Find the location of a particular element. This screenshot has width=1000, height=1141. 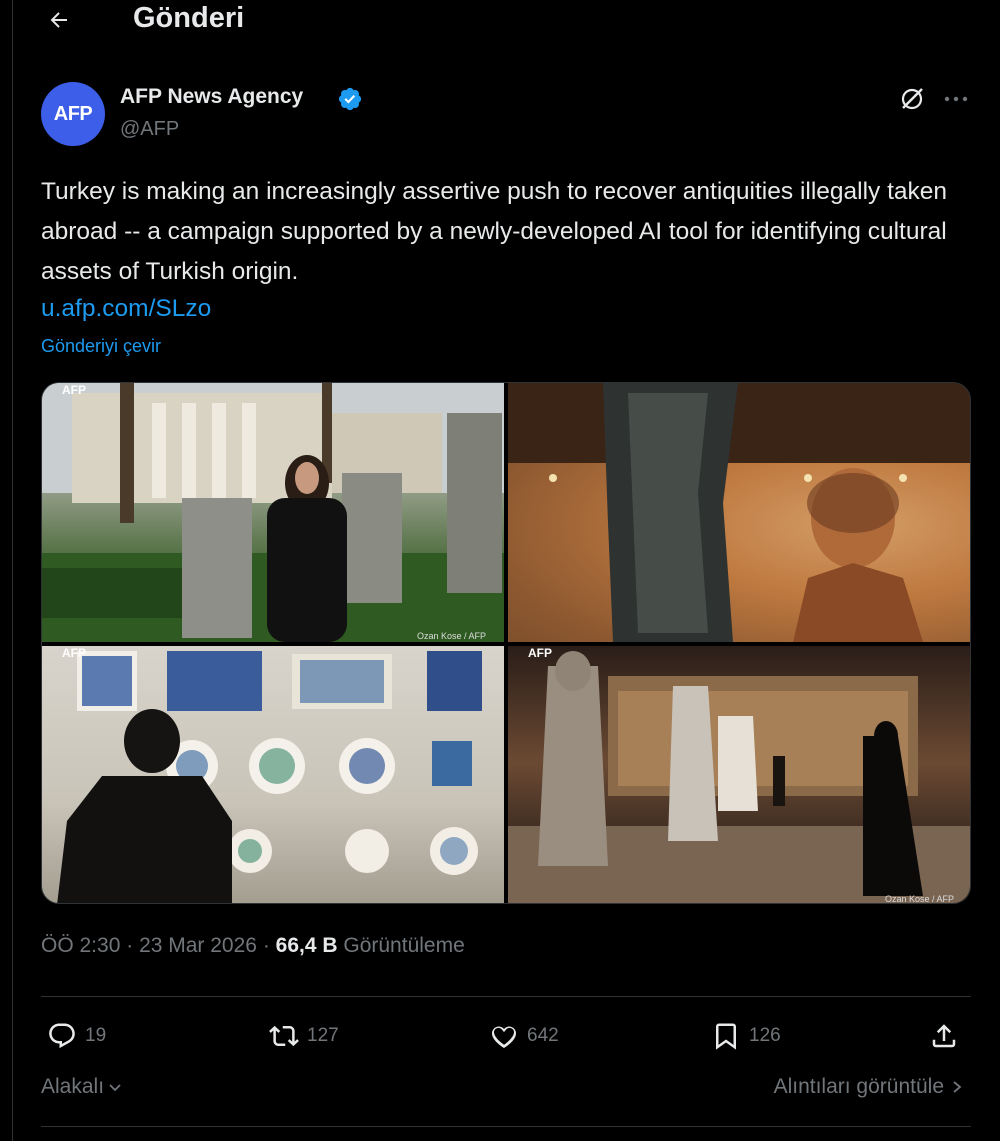

reply-button: 19 is located at coordinates (76, 1036).